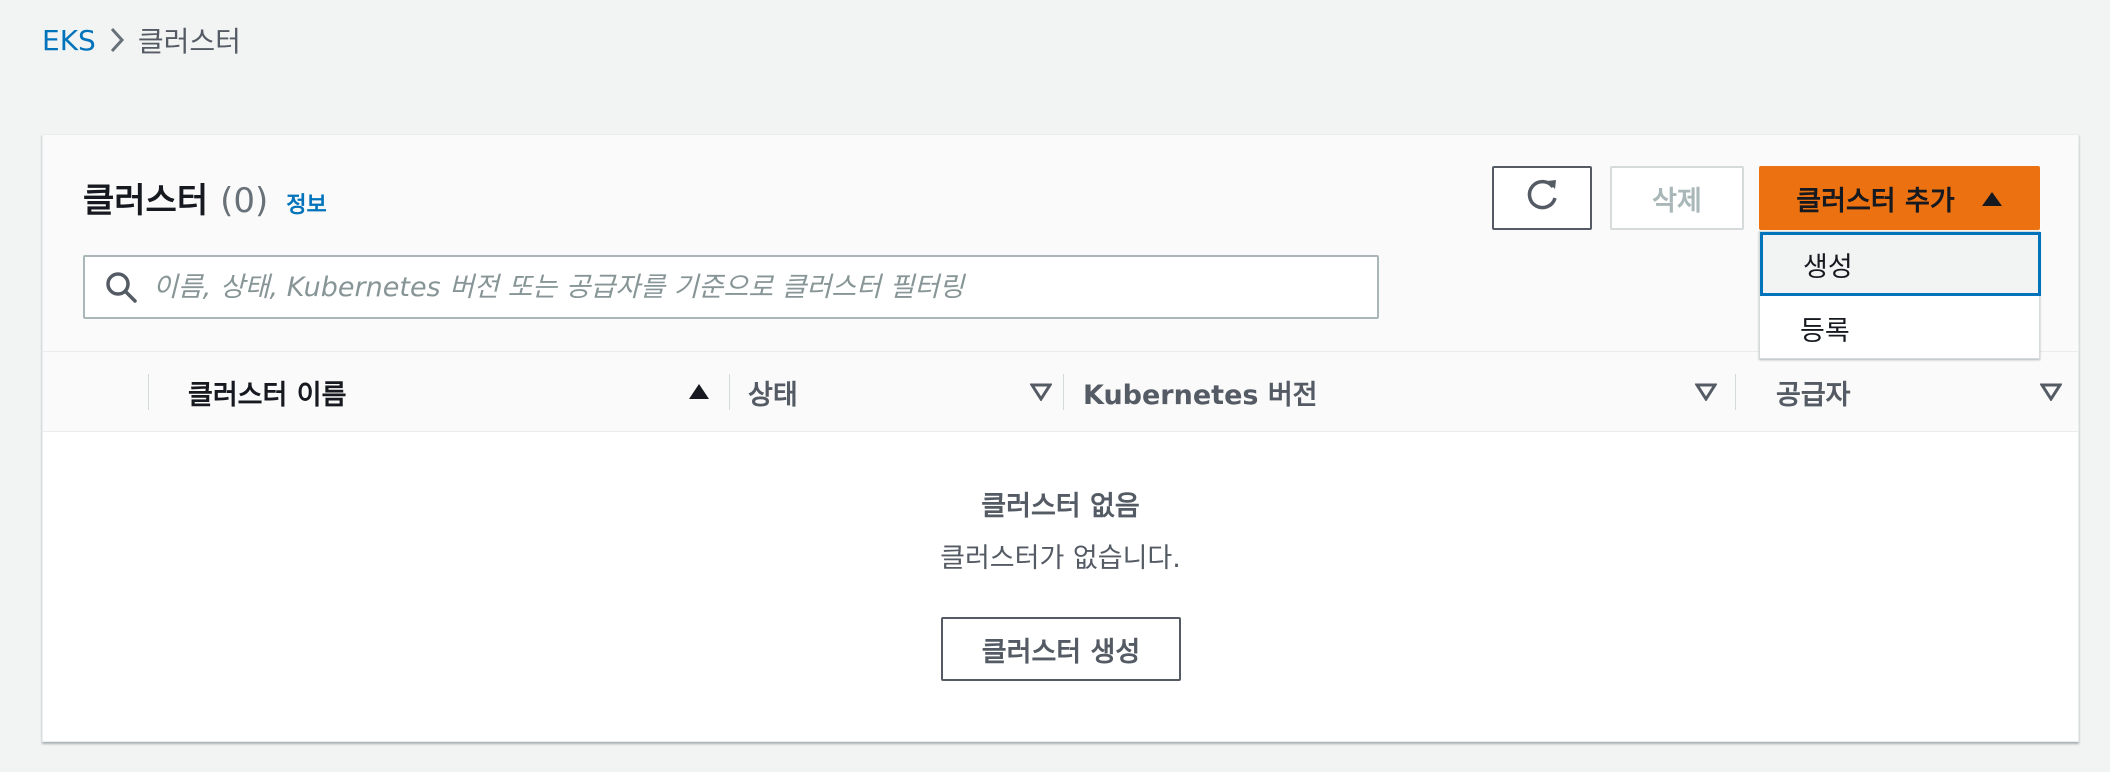 The image size is (2110, 772). I want to click on cluster-count: (0), so click(244, 201).